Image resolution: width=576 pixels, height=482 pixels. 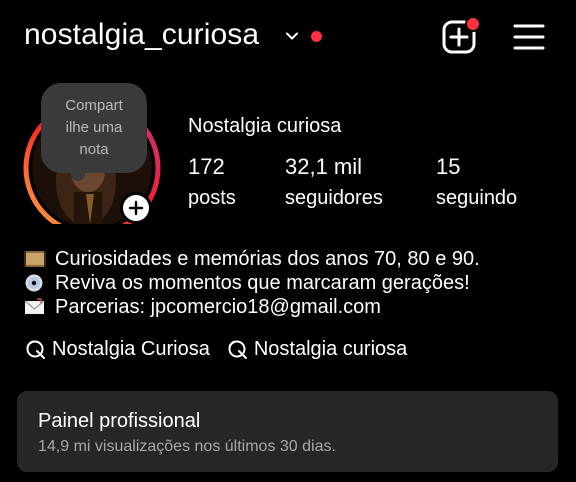 I want to click on stat-value: 32,1 mil, so click(x=324, y=166).